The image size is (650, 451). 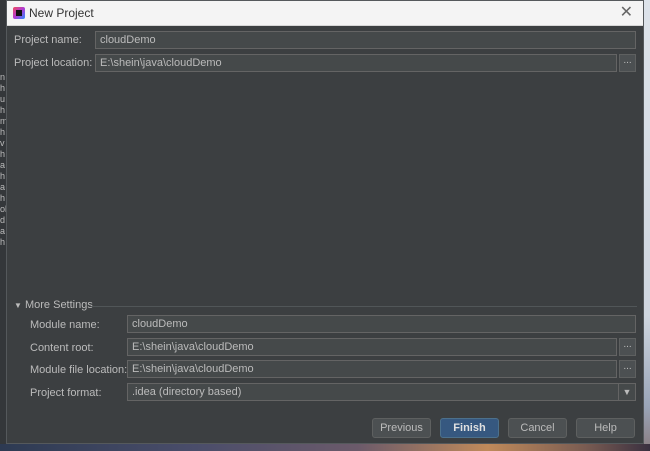 I want to click on project-format-select: .idea (directory based) ▼, so click(x=381, y=392).